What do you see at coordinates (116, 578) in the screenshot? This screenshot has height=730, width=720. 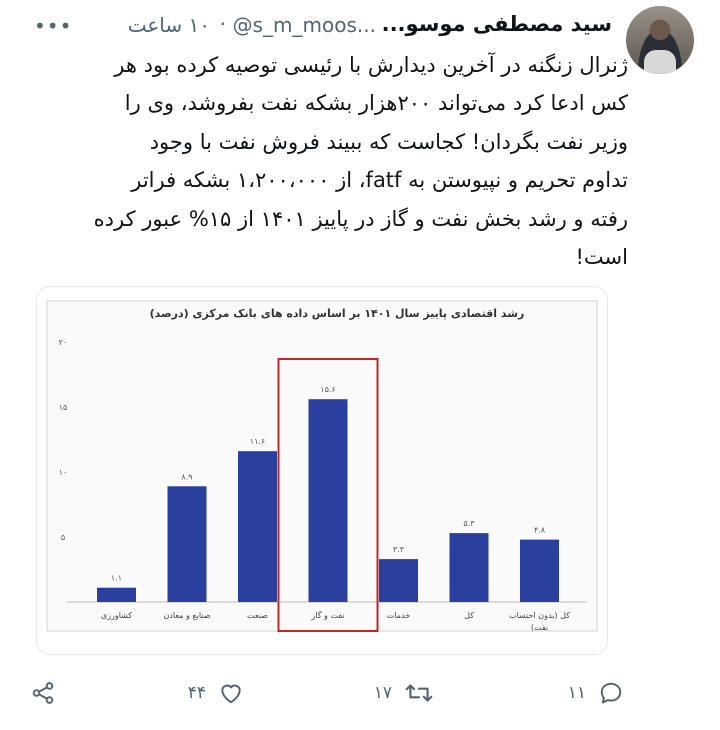 I see `bar-value-label: ۱.۱` at bounding box center [116, 578].